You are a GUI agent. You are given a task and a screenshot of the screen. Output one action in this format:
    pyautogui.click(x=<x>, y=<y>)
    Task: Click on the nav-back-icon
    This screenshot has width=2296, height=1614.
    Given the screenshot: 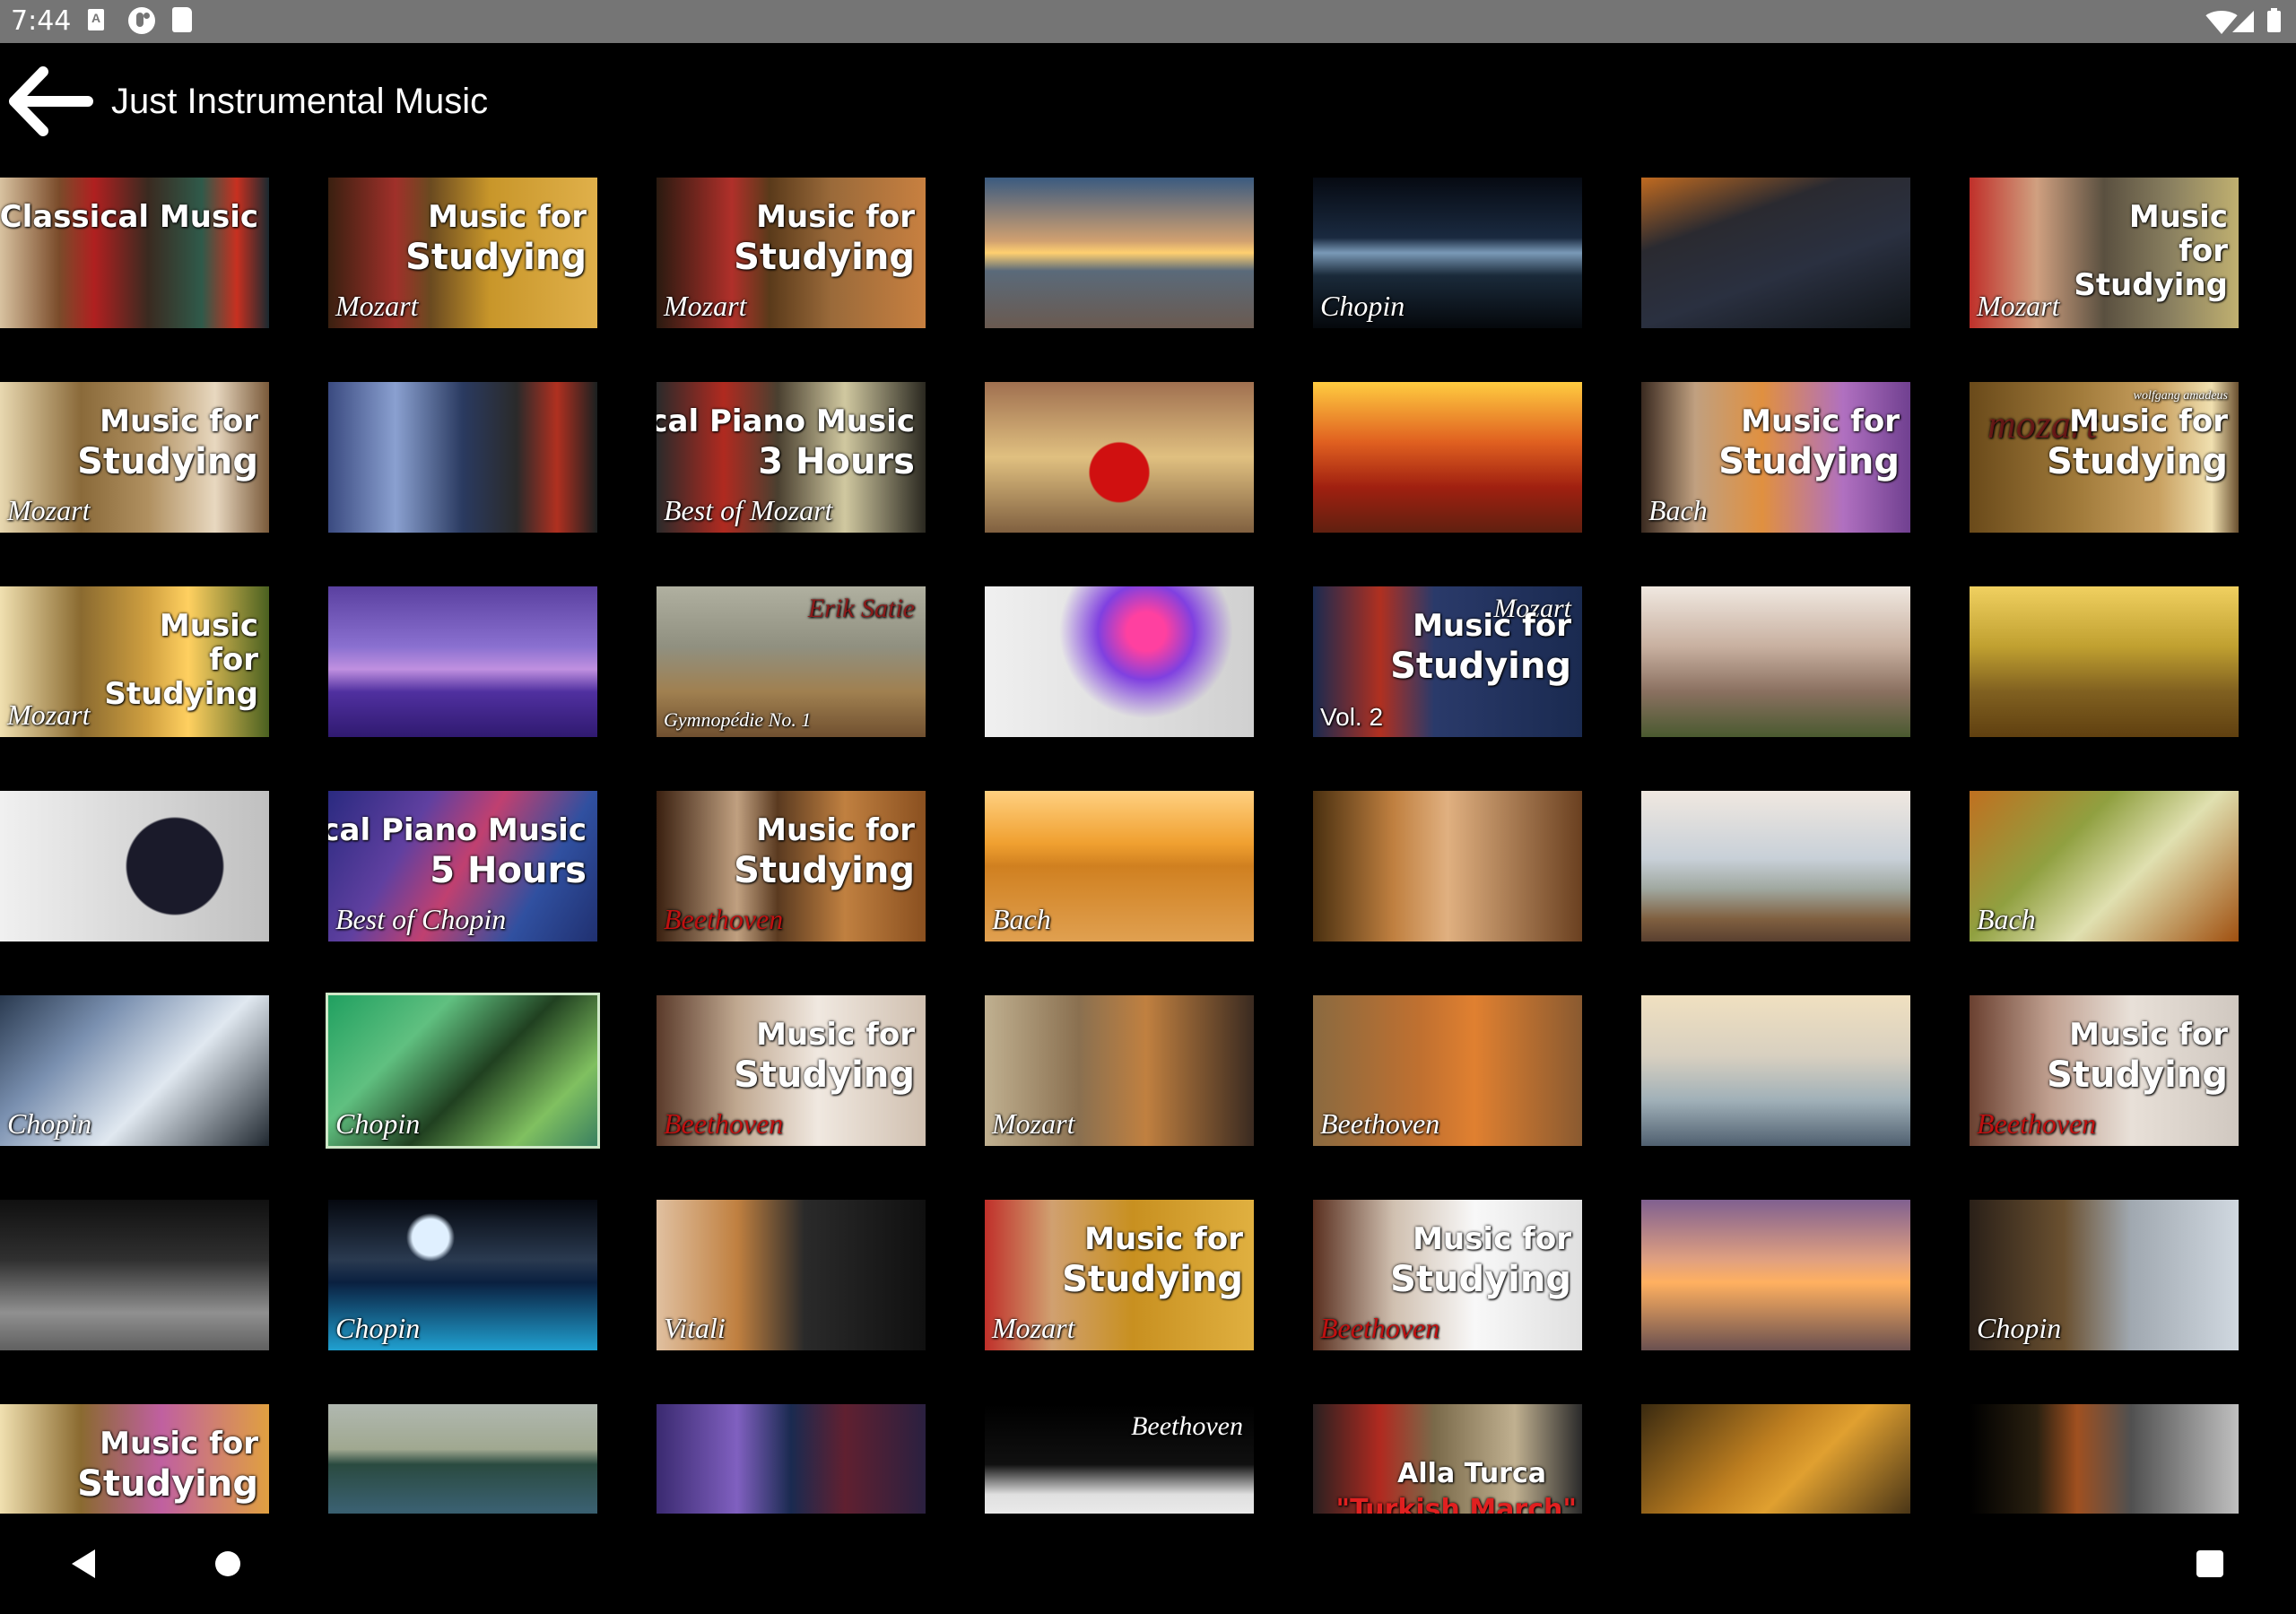 What is the action you would take?
    pyautogui.click(x=83, y=1563)
    